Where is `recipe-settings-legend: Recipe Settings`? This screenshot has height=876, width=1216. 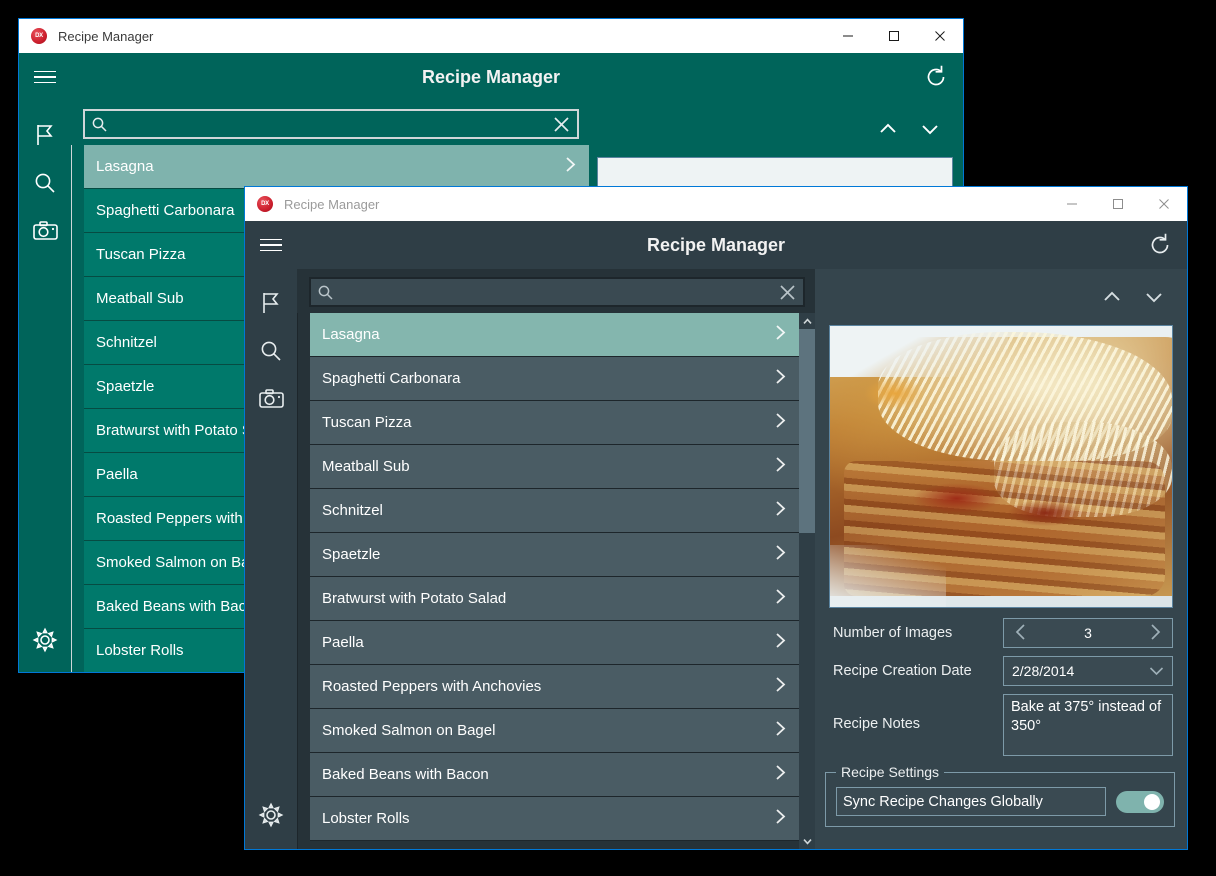 recipe-settings-legend: Recipe Settings is located at coordinates (890, 772).